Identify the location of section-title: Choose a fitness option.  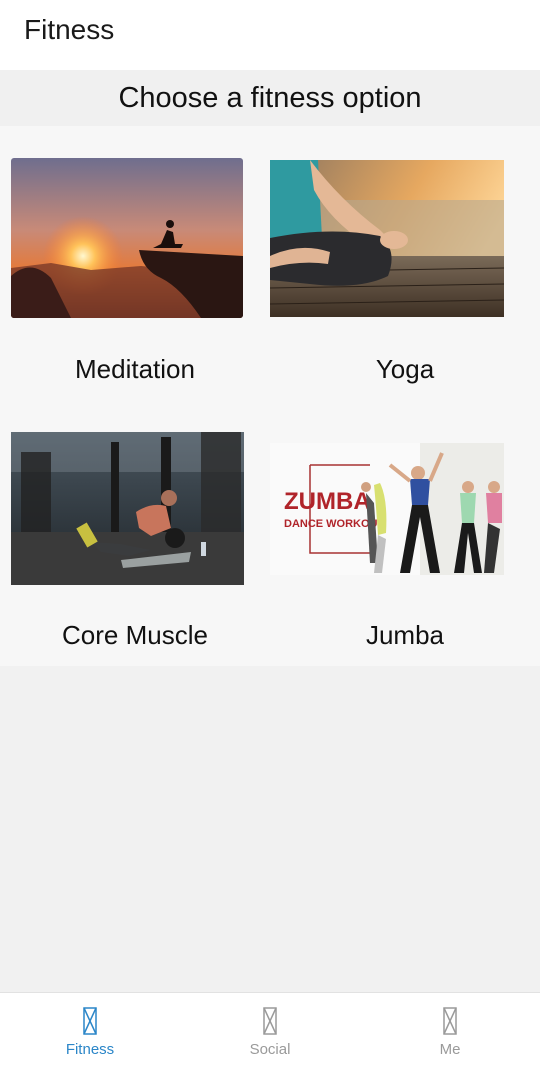
(270, 97).